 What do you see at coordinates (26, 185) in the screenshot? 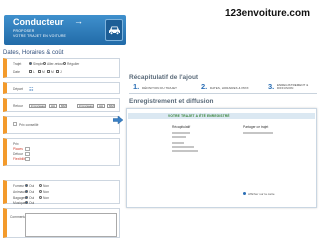
I see `smoker-yes-radio` at bounding box center [26, 185].